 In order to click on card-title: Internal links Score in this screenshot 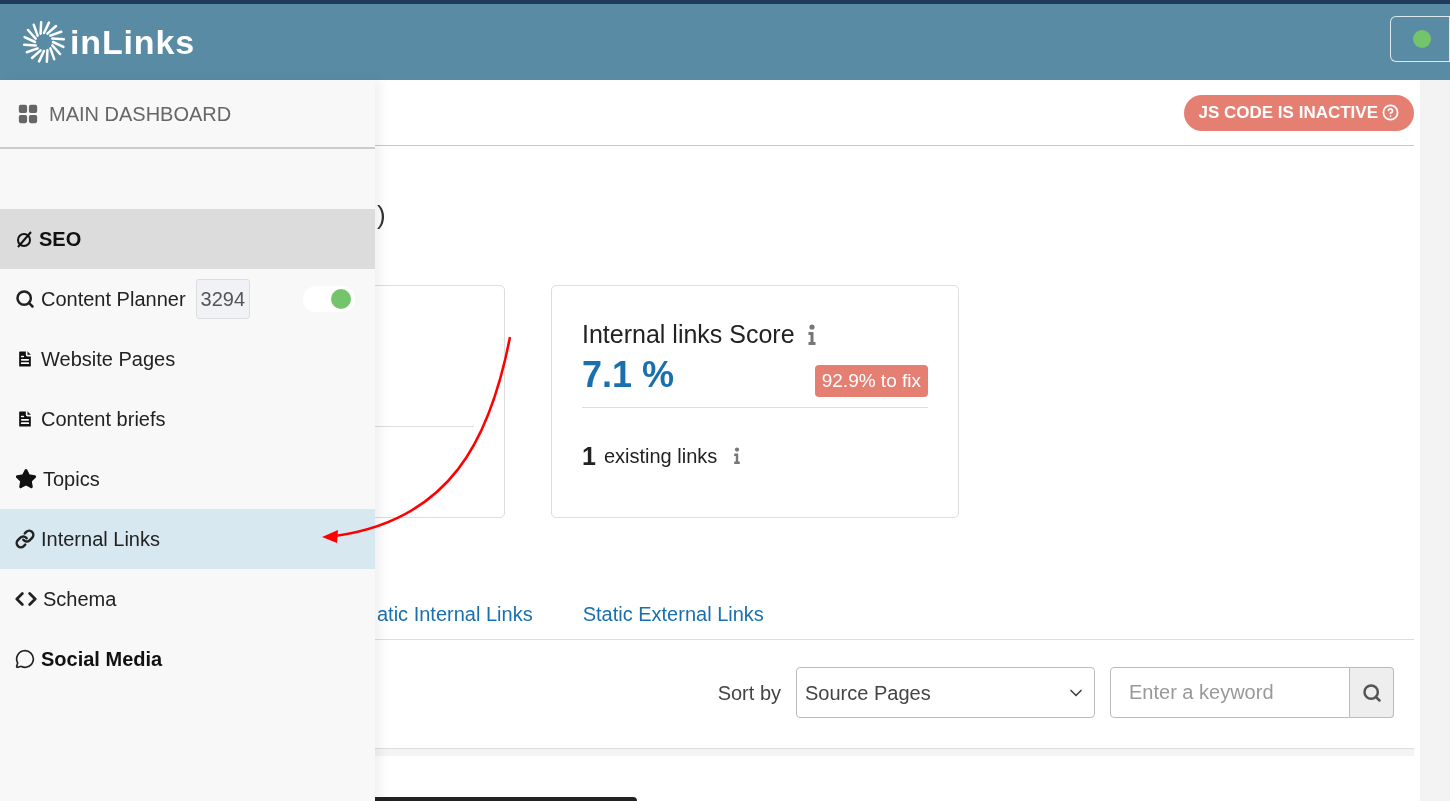, I will do `click(688, 334)`.